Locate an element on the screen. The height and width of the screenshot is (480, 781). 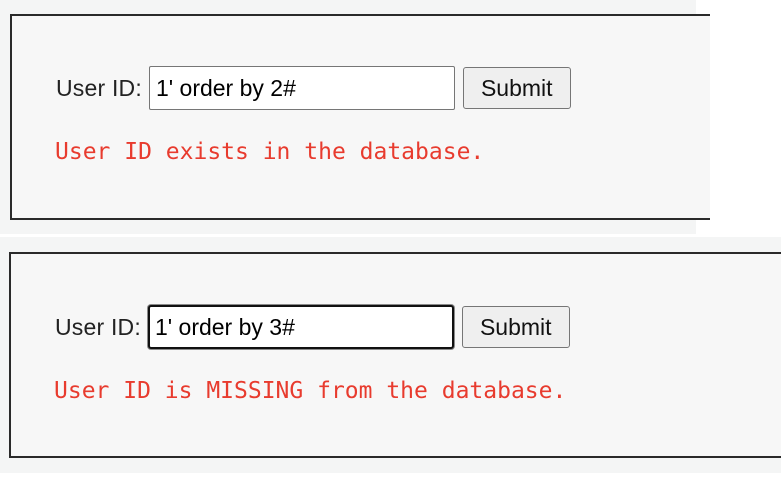
result-message: User ID exists in the database. is located at coordinates (270, 152).